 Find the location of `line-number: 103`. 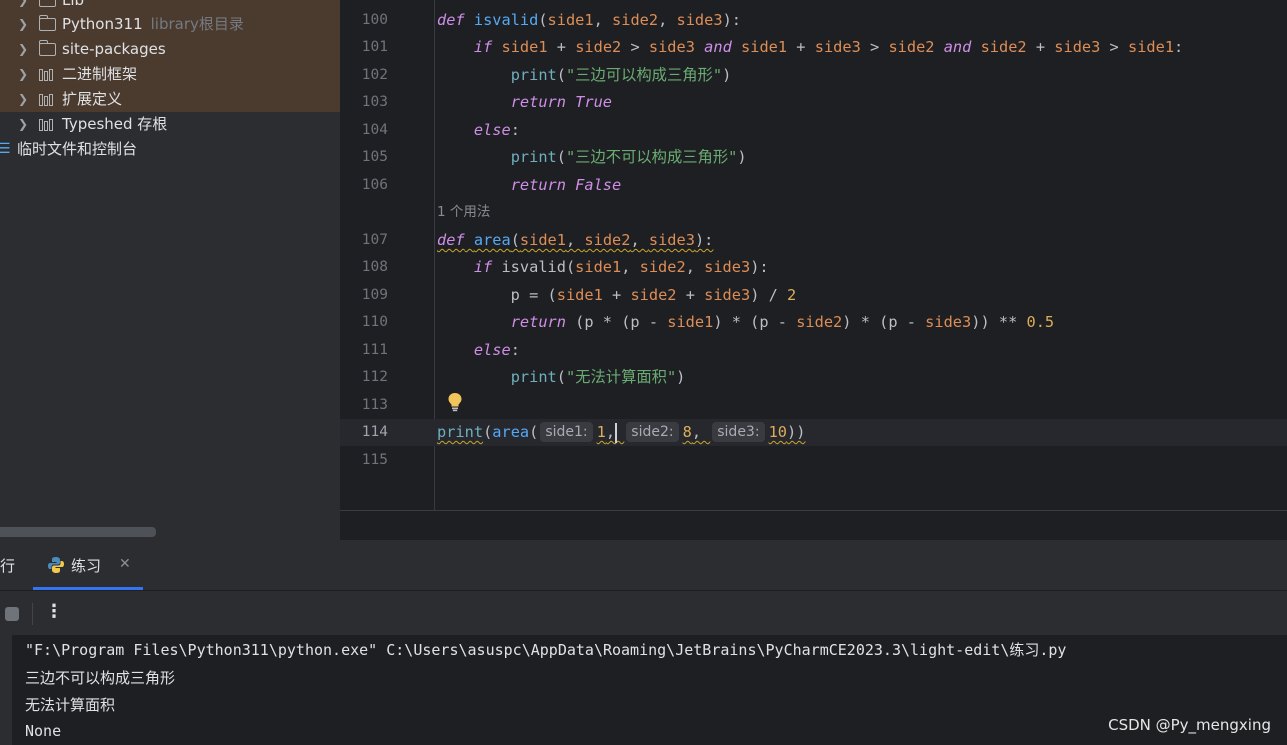

line-number: 103 is located at coordinates (374, 102).